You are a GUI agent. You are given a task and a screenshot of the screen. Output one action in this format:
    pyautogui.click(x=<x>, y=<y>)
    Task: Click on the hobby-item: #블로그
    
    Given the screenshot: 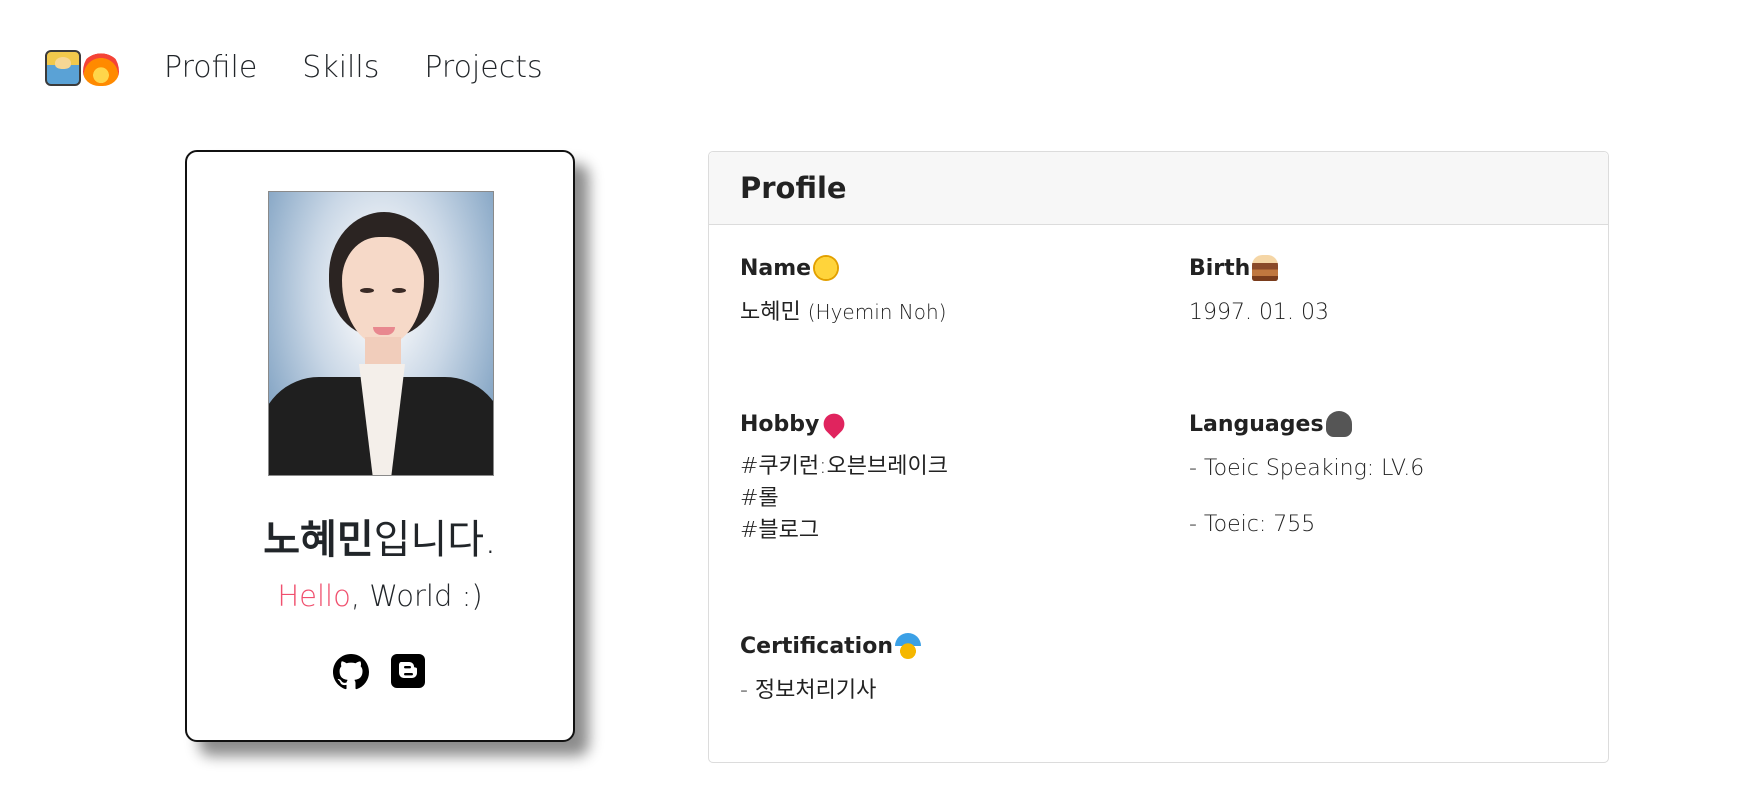 What is the action you would take?
    pyautogui.click(x=780, y=530)
    